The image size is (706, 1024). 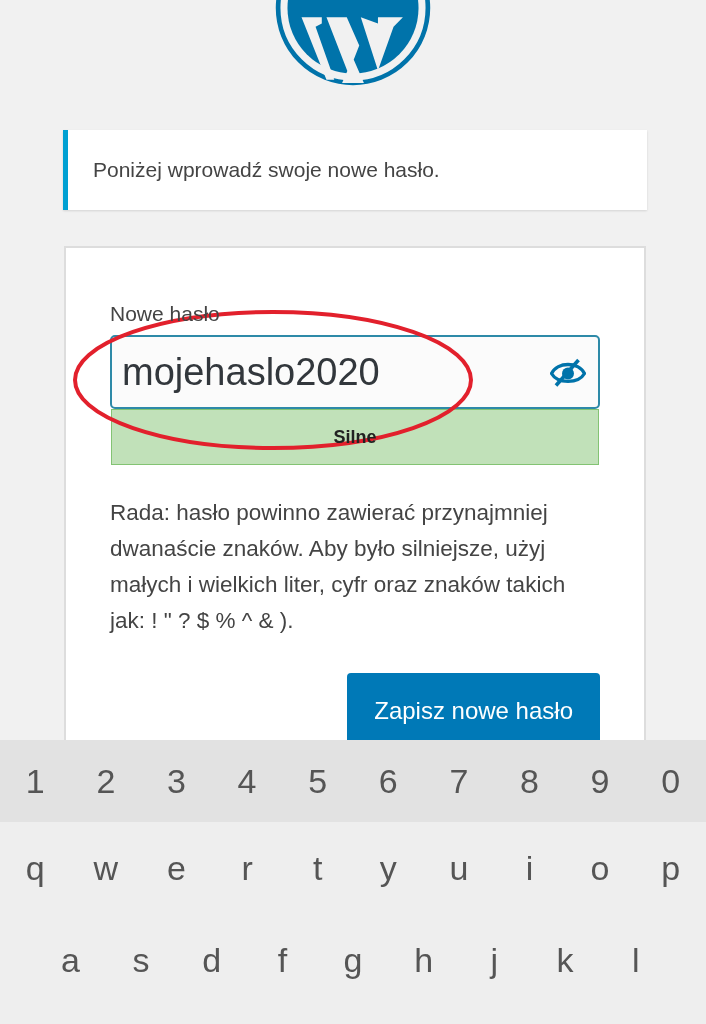 I want to click on keyboard-key: h, so click(x=424, y=960).